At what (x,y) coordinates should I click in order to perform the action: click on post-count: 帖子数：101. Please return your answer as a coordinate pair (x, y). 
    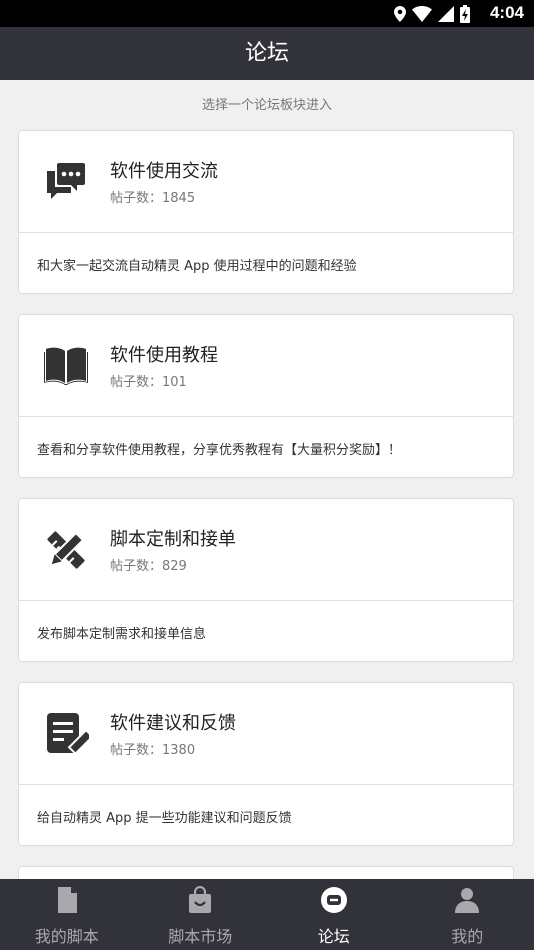
    Looking at the image, I should click on (148, 382).